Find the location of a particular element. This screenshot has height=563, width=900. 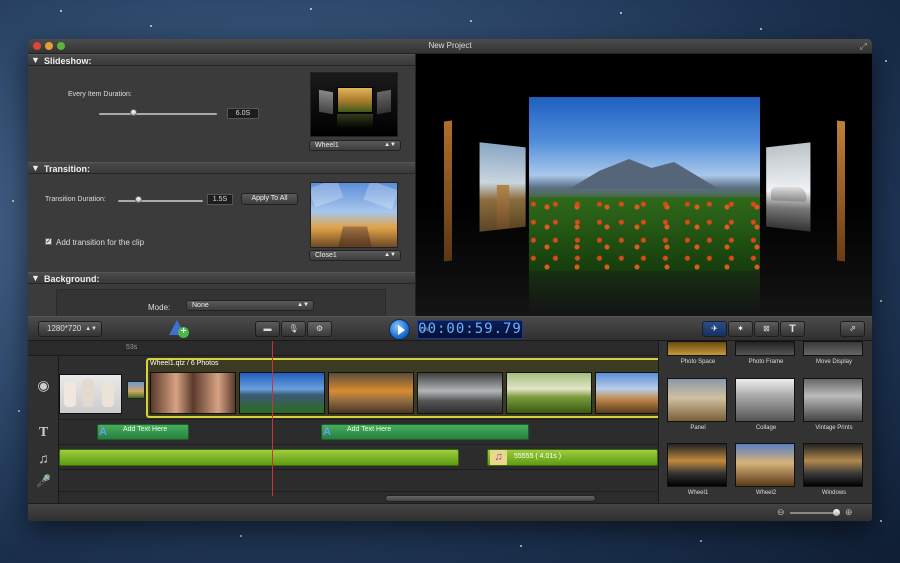

timeline-scrollbar is located at coordinates (490, 498).